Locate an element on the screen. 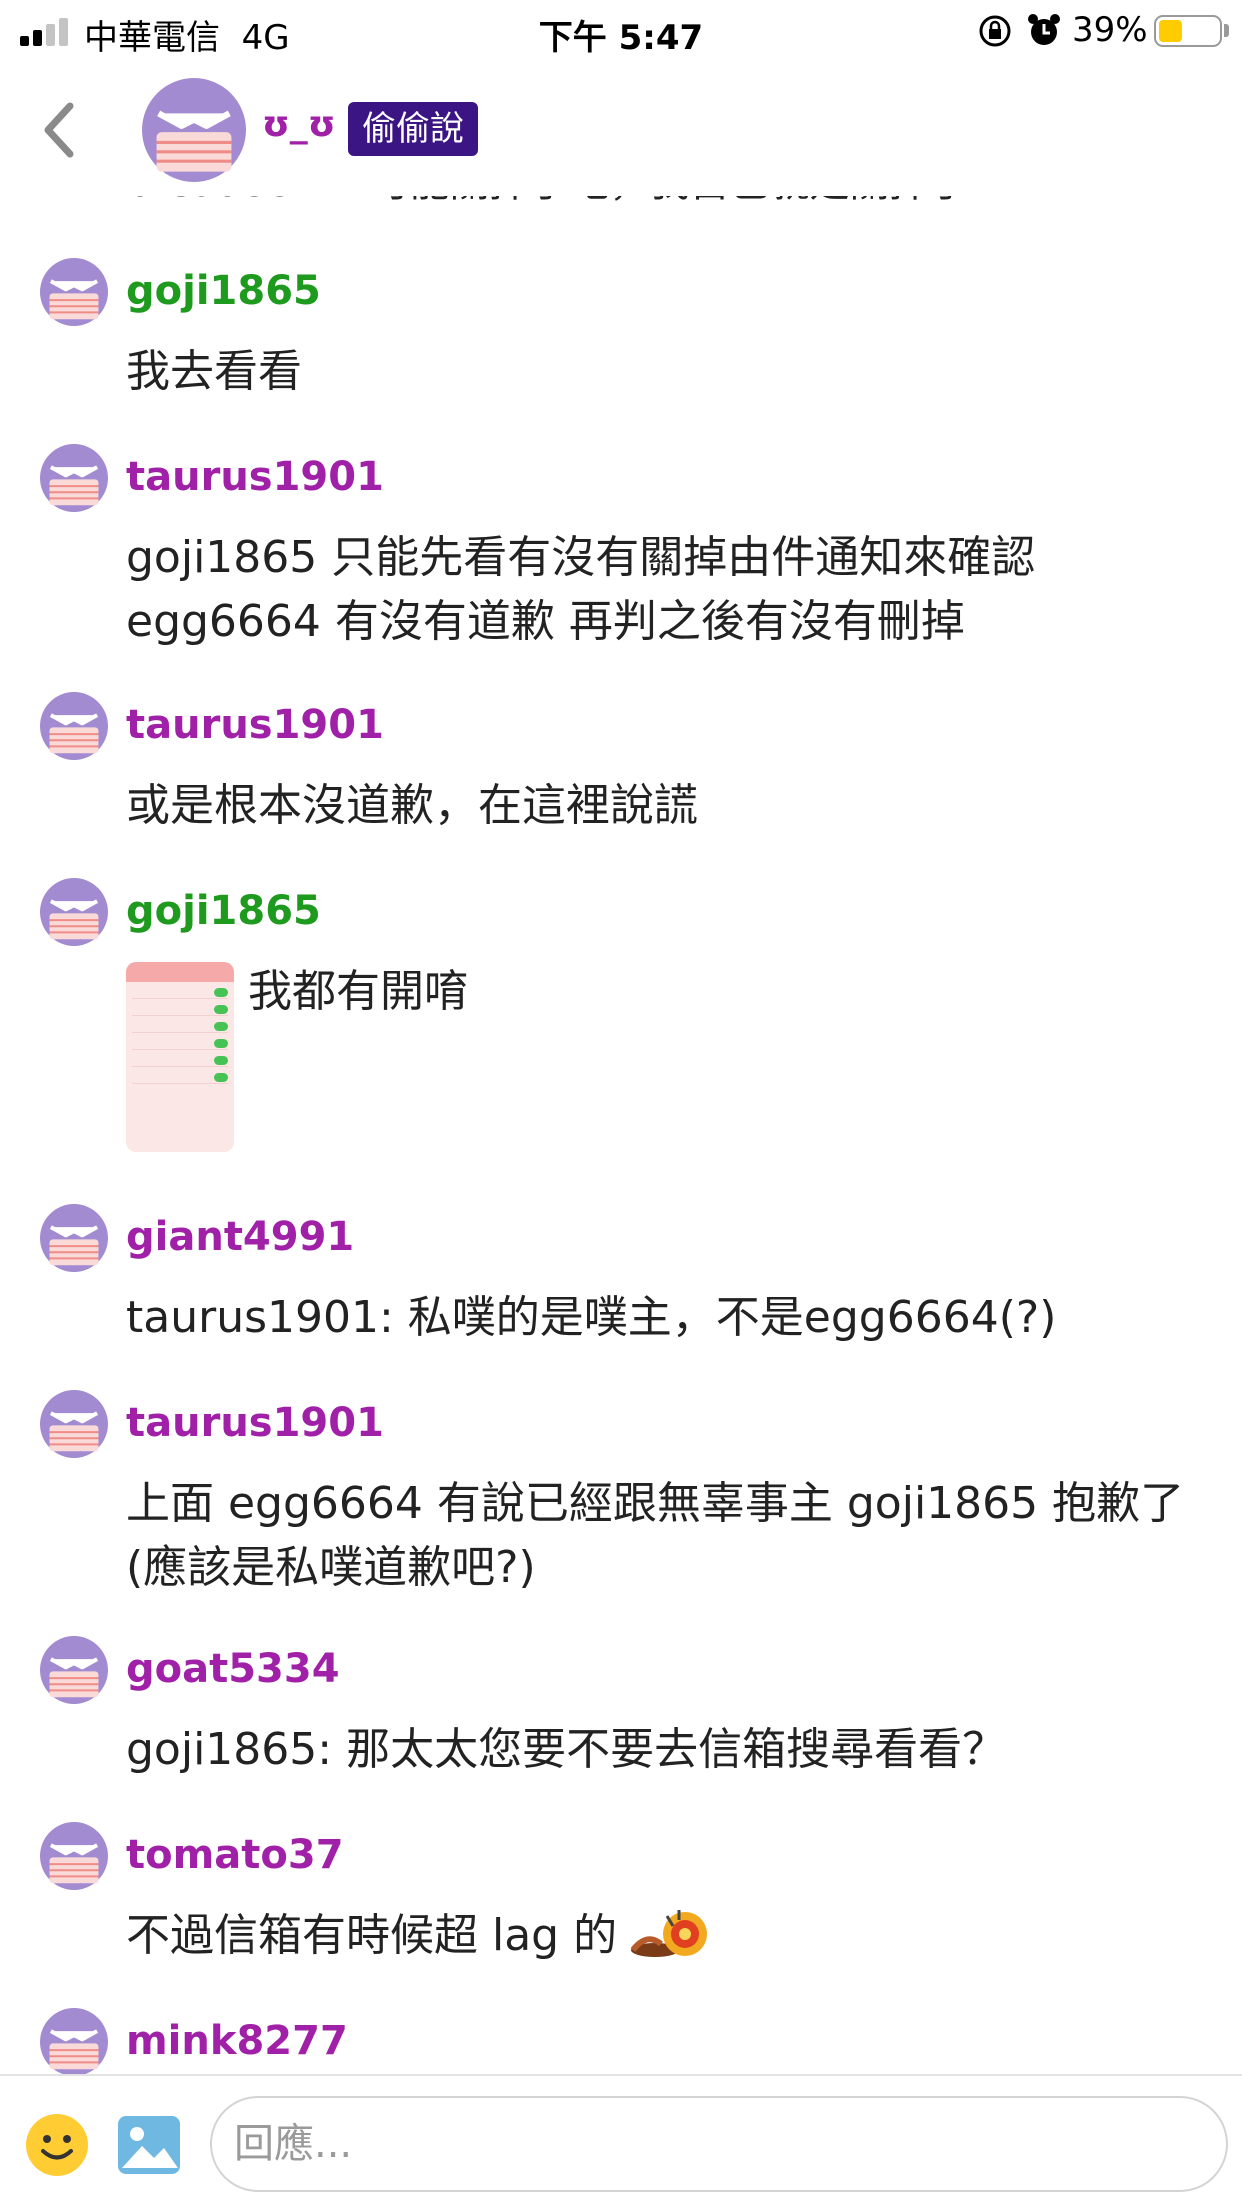  header-avatar is located at coordinates (194, 130).